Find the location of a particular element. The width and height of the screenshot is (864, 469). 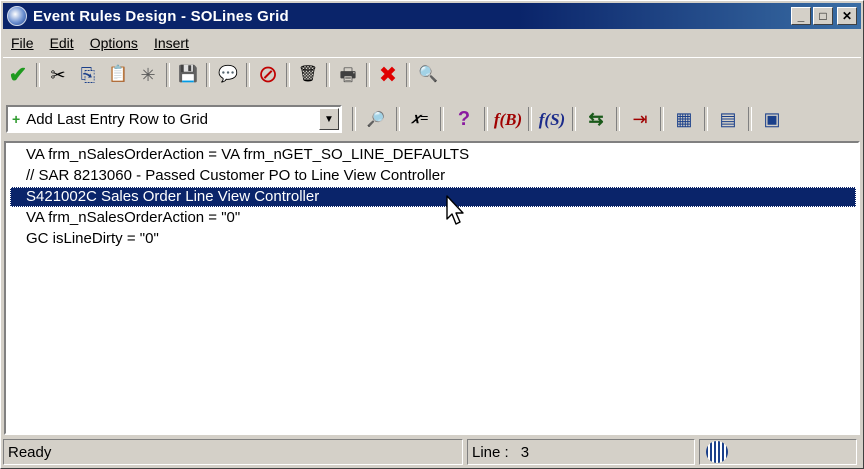

search-button: 🔍 is located at coordinates (428, 75).